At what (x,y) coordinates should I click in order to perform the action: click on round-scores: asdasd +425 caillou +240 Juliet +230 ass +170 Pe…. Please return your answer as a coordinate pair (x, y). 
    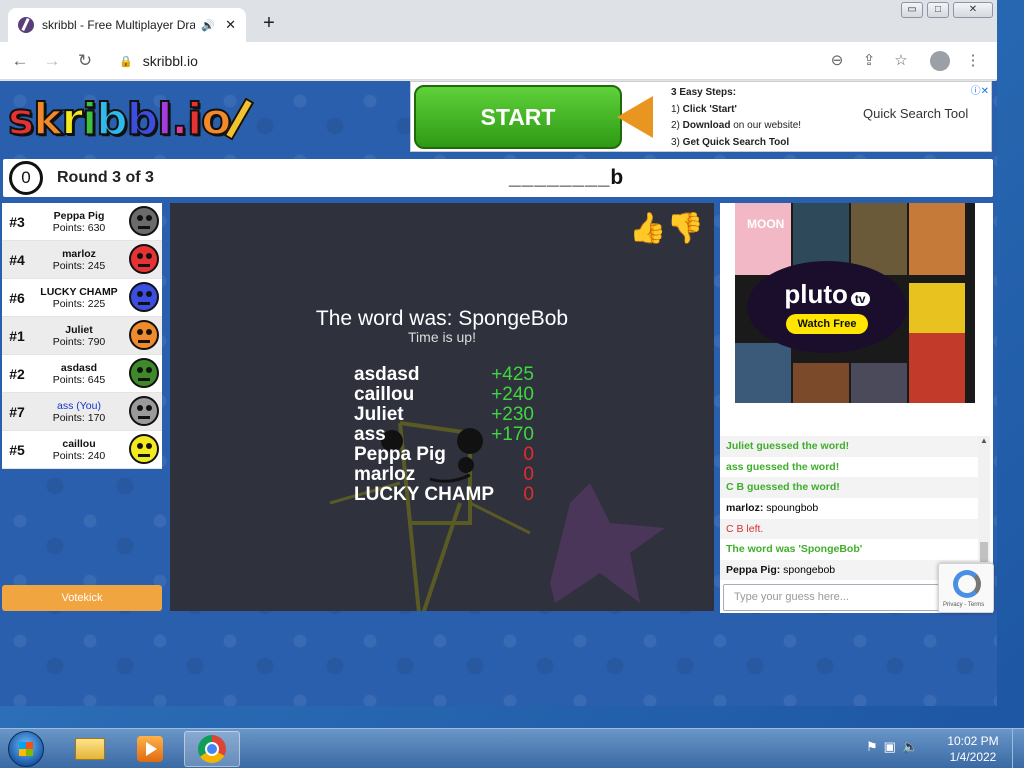
    Looking at the image, I should click on (444, 435).